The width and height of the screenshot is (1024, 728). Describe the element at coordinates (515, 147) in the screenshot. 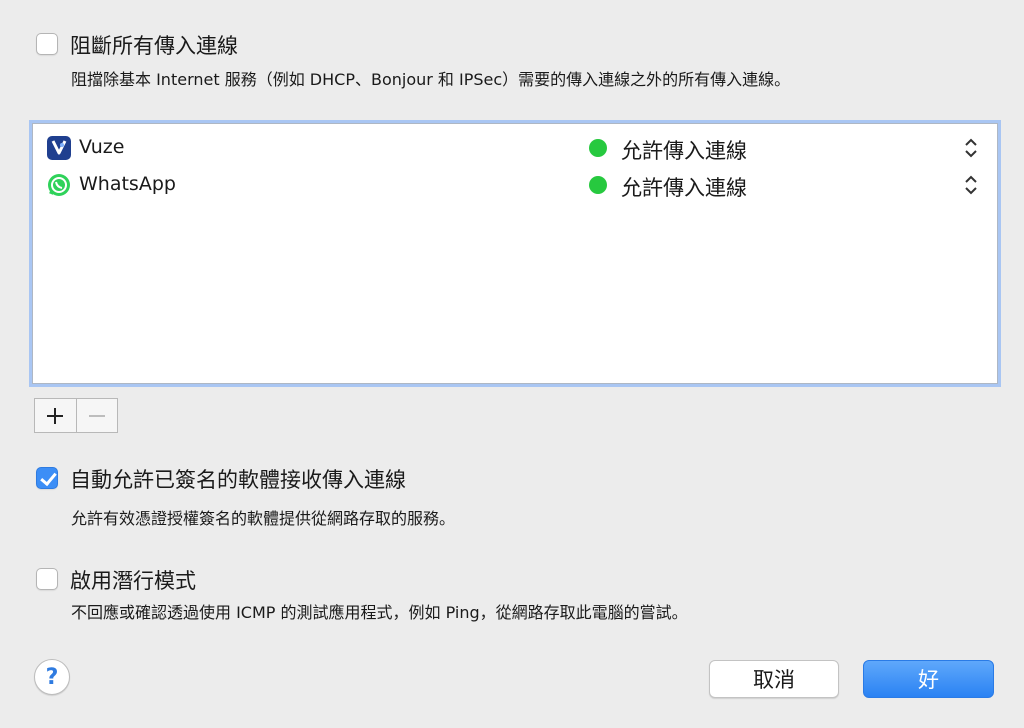

I see `app-row-vuze: Vuze 允許傳入連線` at that location.